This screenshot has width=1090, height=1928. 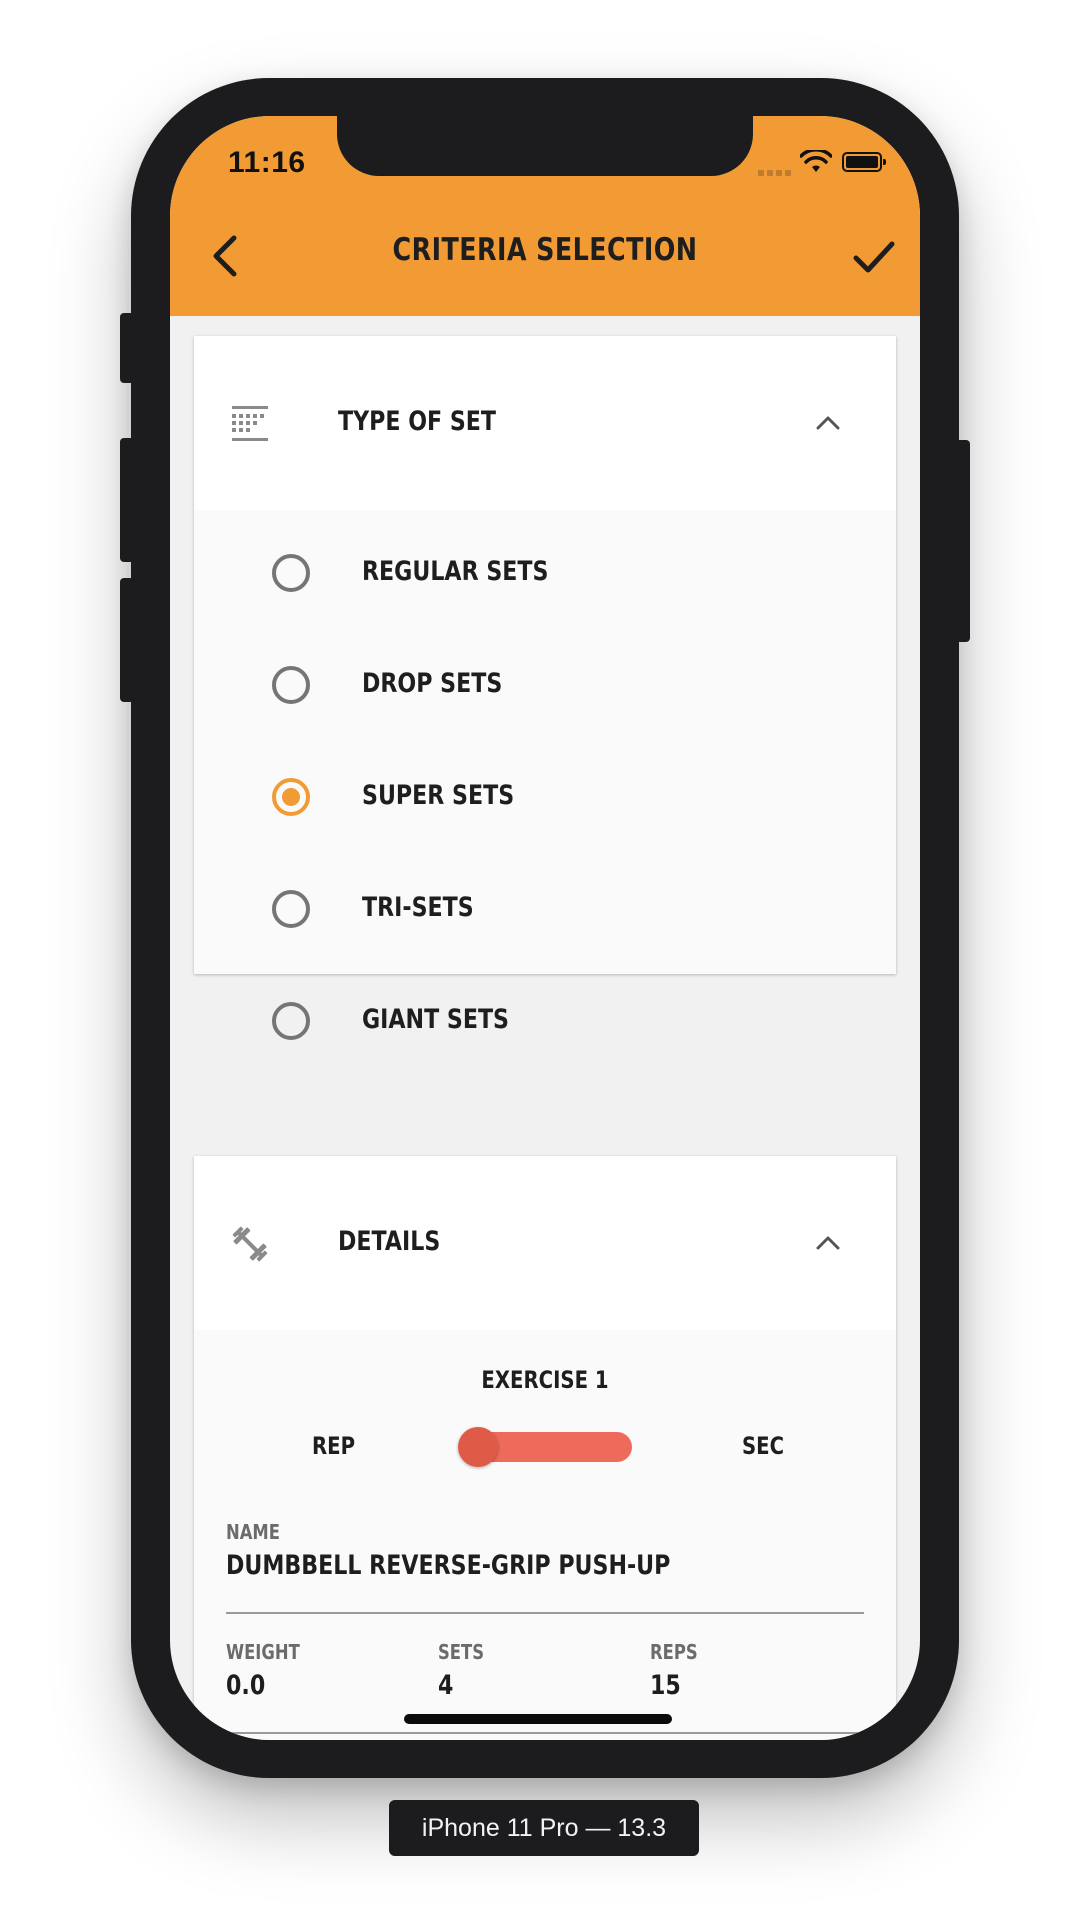 What do you see at coordinates (544, 1828) in the screenshot?
I see `device-label: iPhone 11 Pro — 13.3` at bounding box center [544, 1828].